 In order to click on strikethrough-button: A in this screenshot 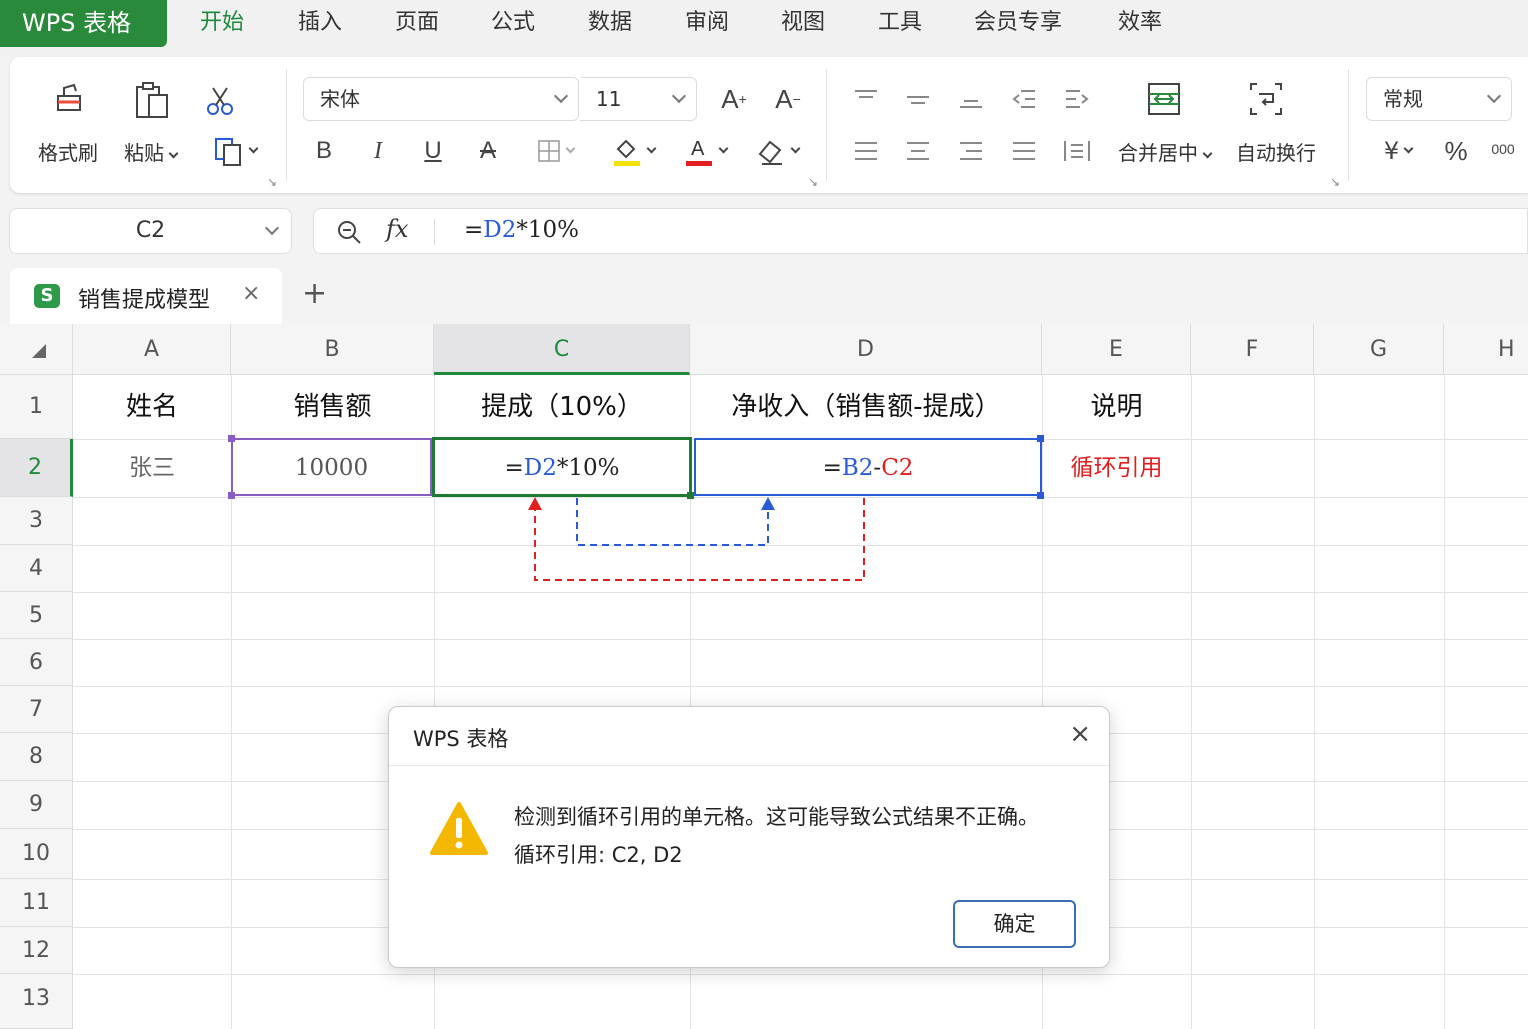, I will do `click(488, 151)`.